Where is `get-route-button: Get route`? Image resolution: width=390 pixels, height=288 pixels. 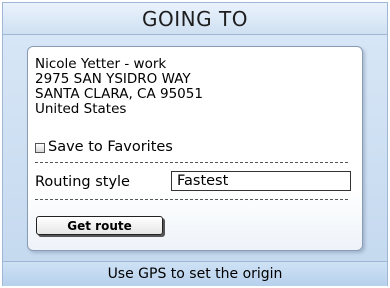 get-route-button: Get route is located at coordinates (99, 225).